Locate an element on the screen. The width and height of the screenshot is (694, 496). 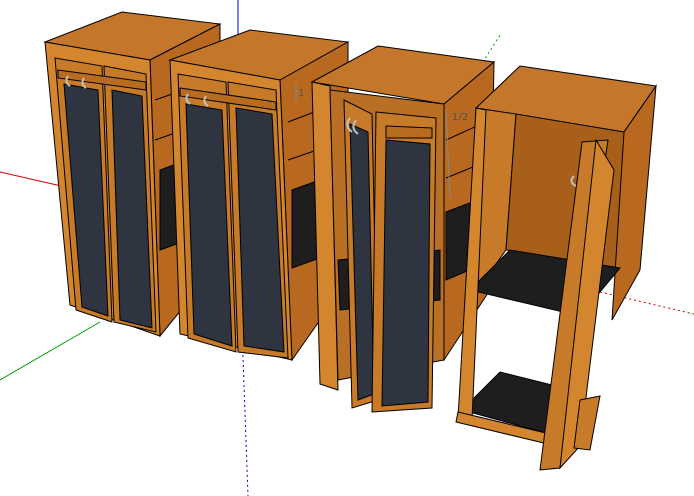
cabinet-3-hook-rail is located at coordinates (409, 132).